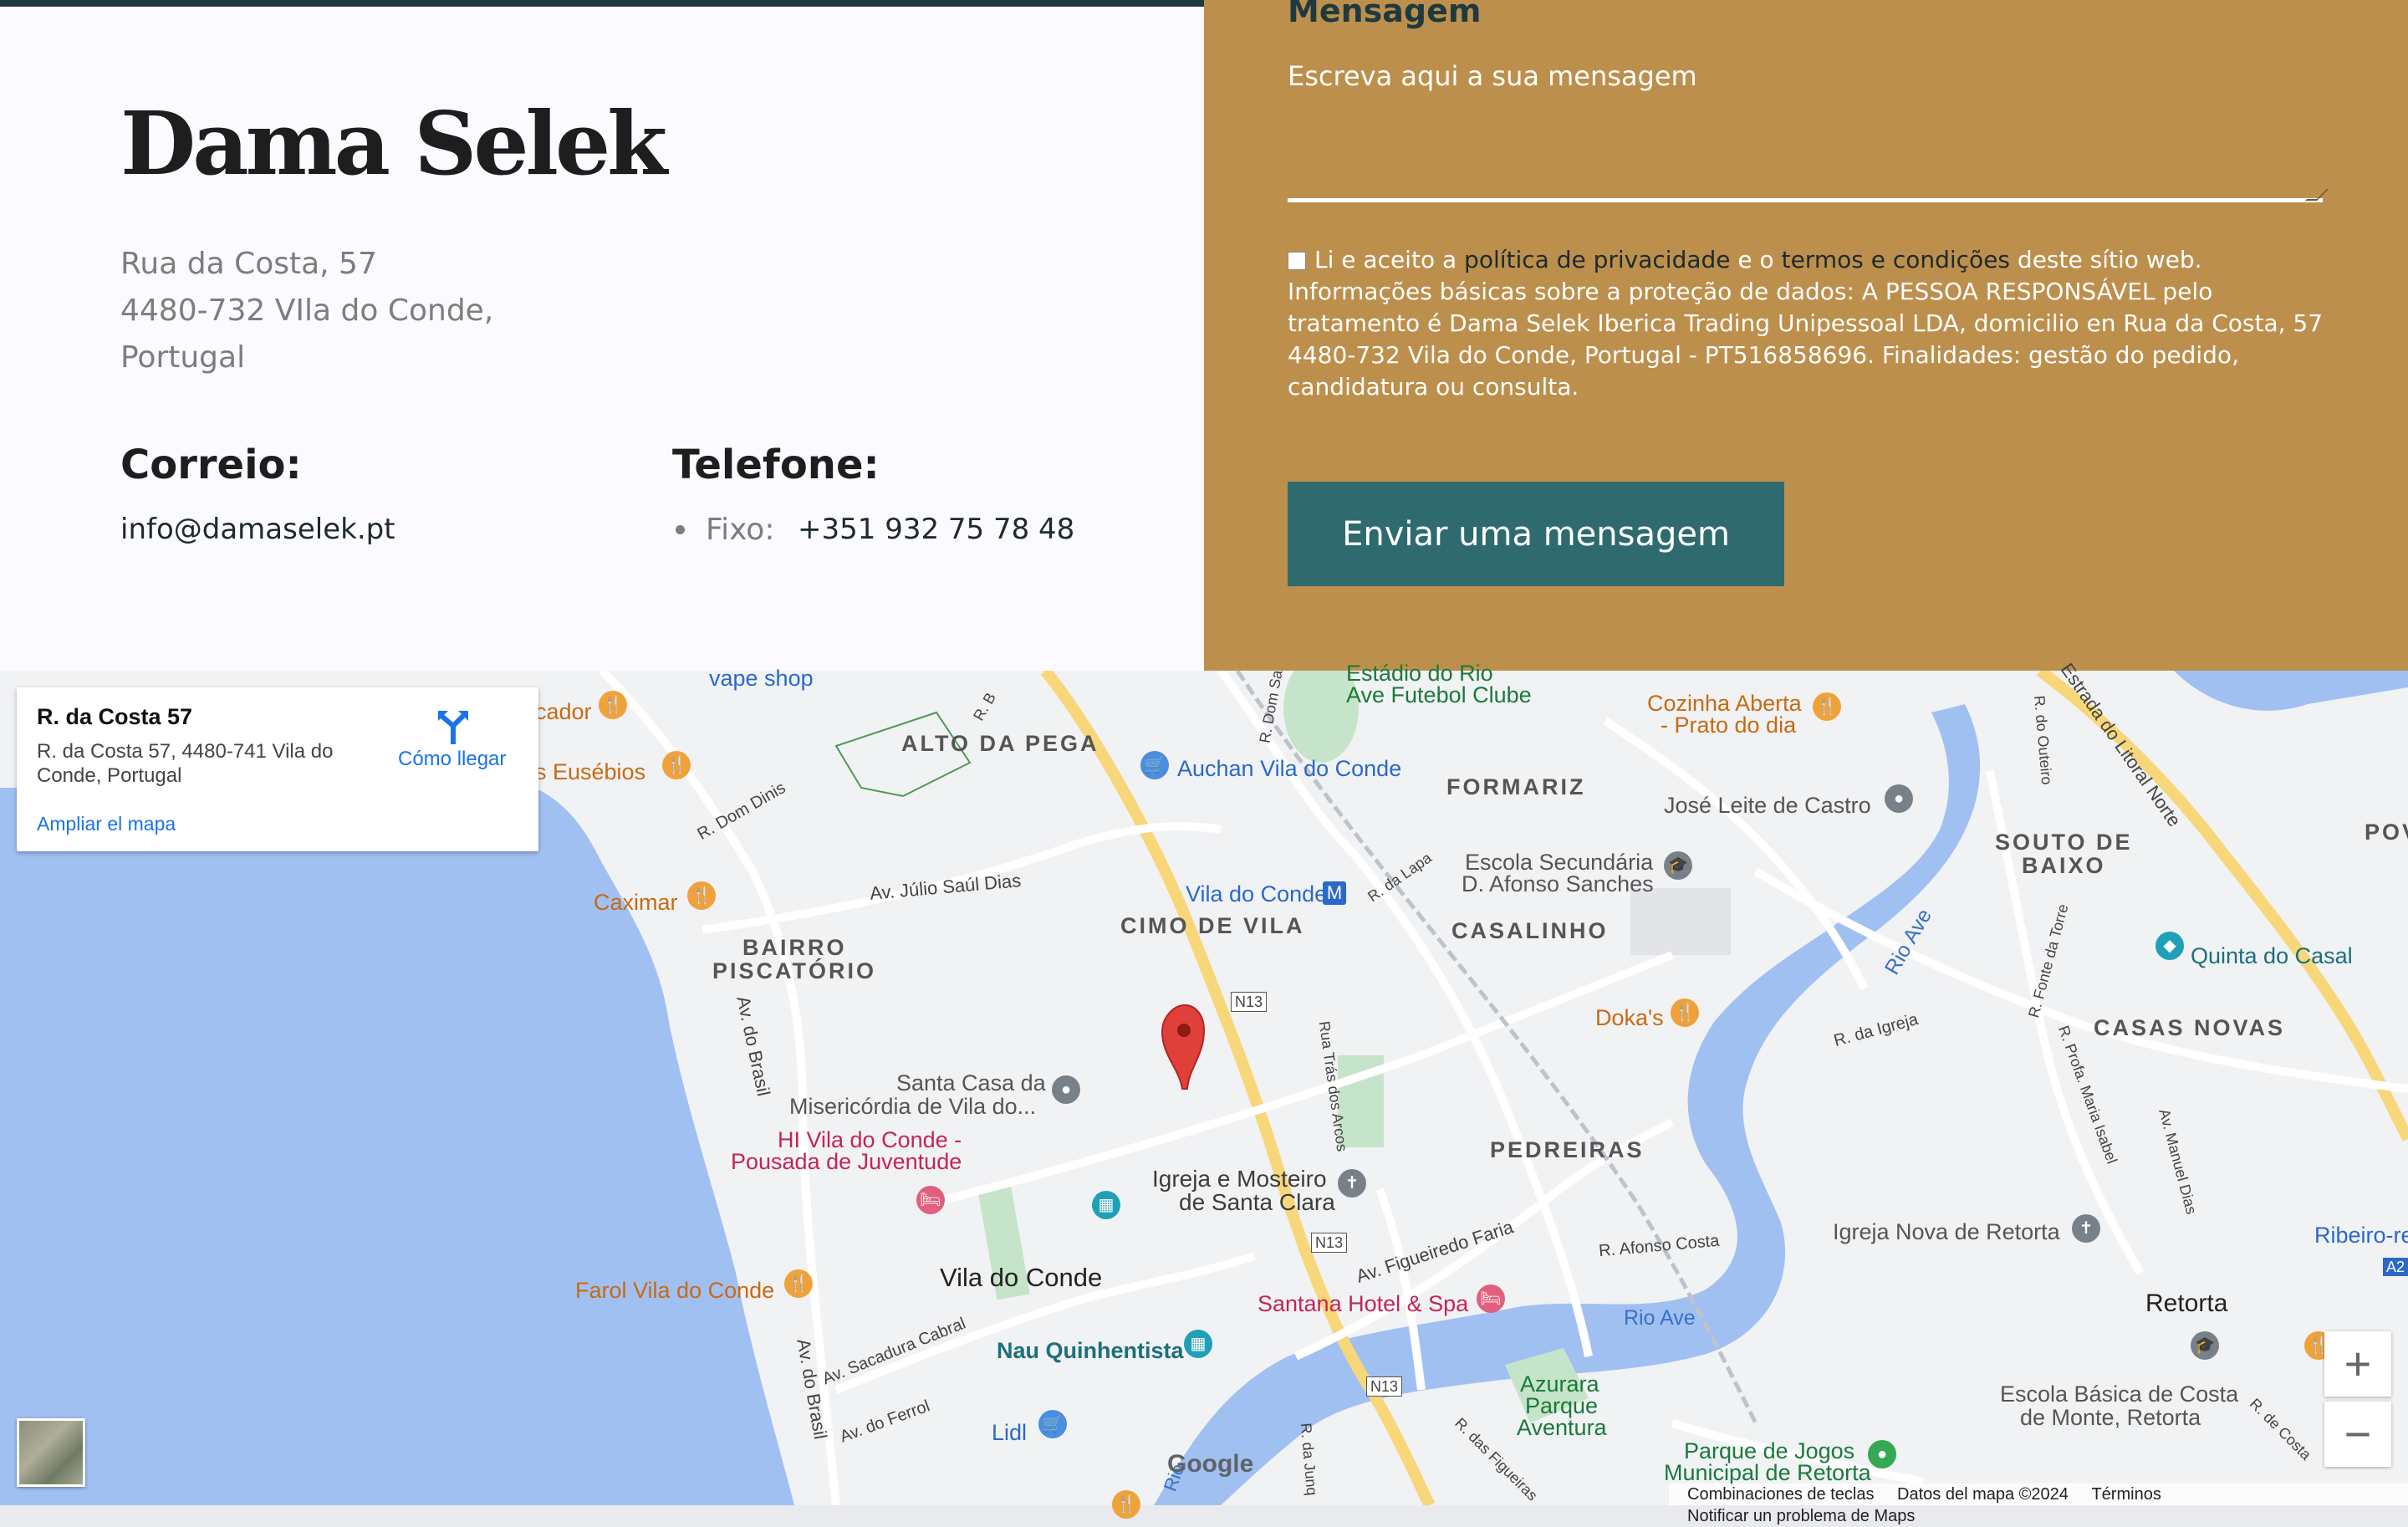  What do you see at coordinates (1289, 769) in the screenshot?
I see `map-label: Auchan Vila do Conde` at bounding box center [1289, 769].